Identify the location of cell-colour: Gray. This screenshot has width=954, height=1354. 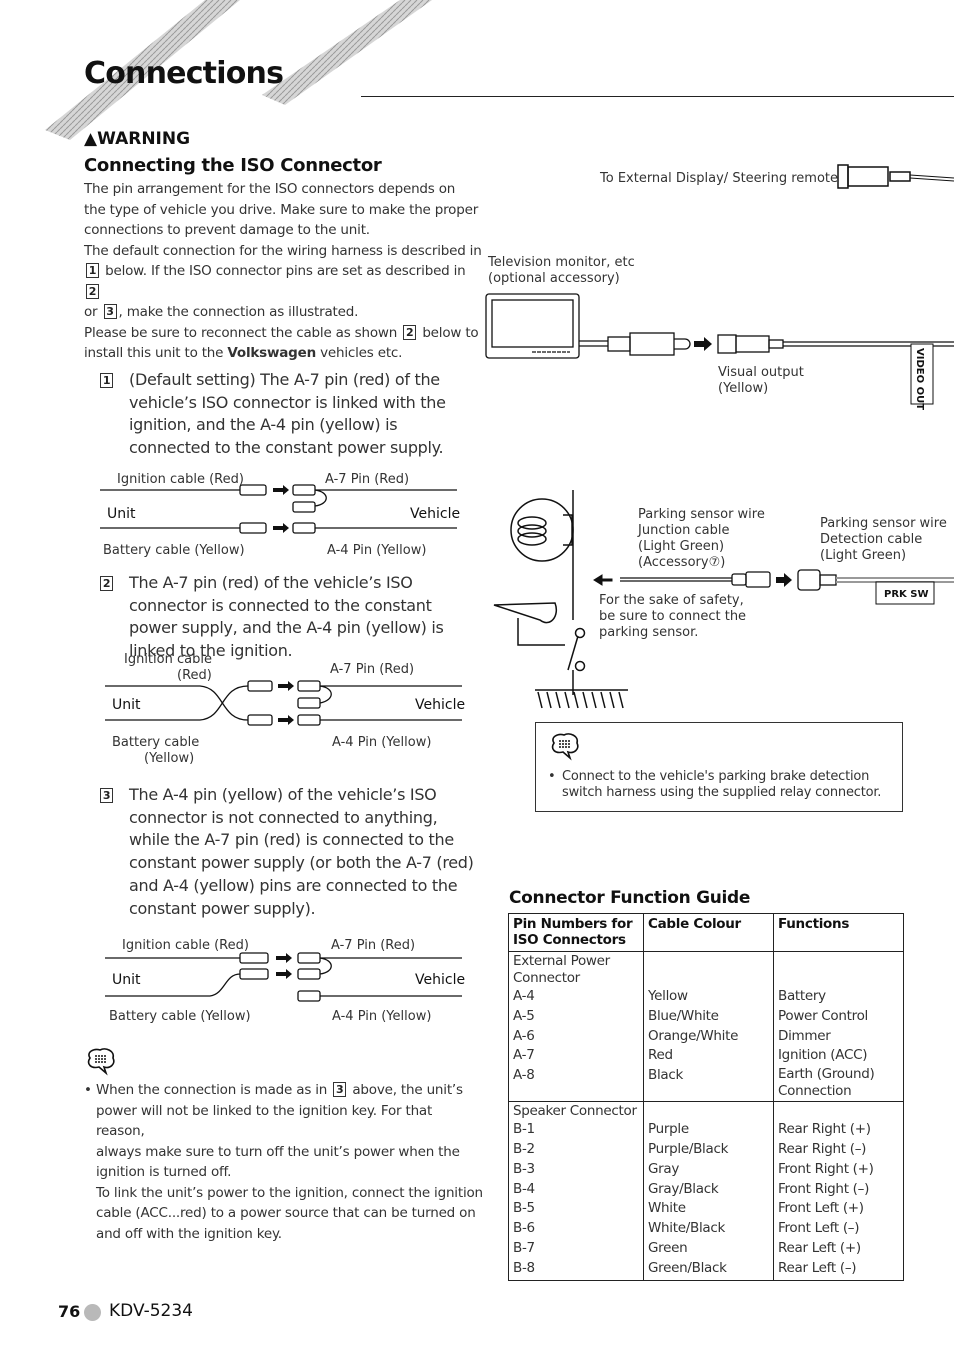
(708, 1169).